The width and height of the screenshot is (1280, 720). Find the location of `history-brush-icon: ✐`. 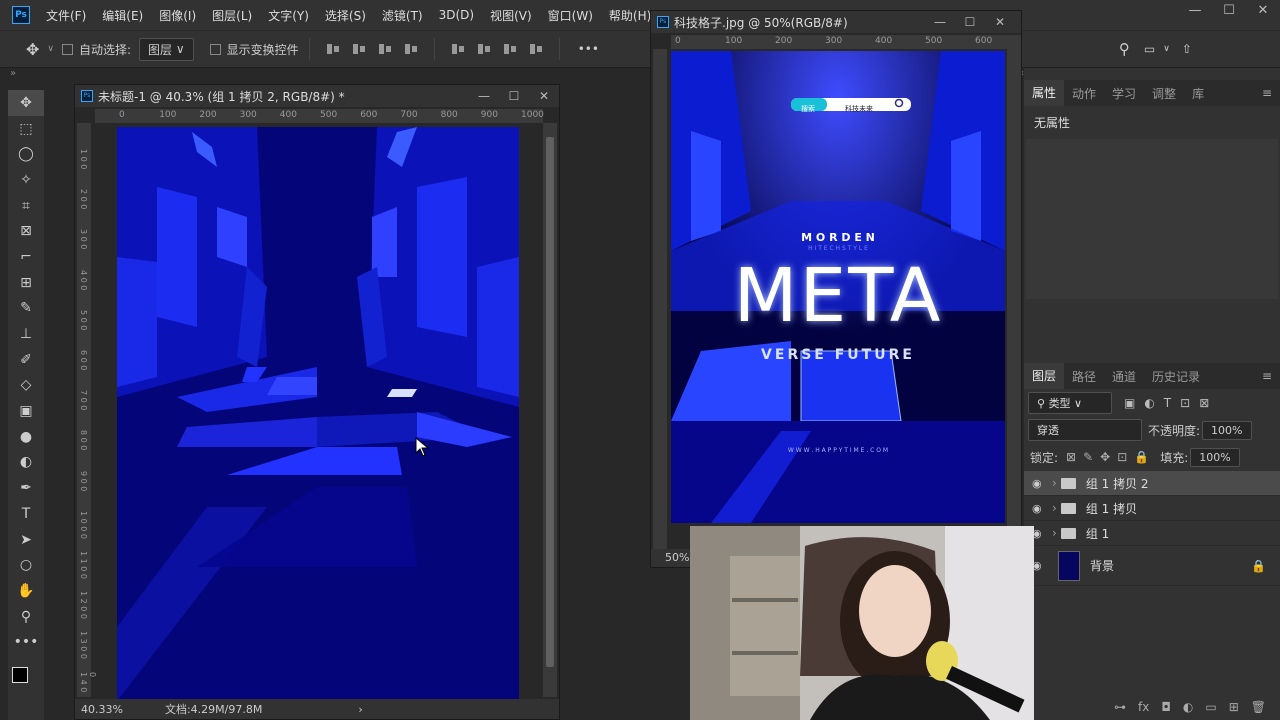

history-brush-icon: ✐ is located at coordinates (26, 360).